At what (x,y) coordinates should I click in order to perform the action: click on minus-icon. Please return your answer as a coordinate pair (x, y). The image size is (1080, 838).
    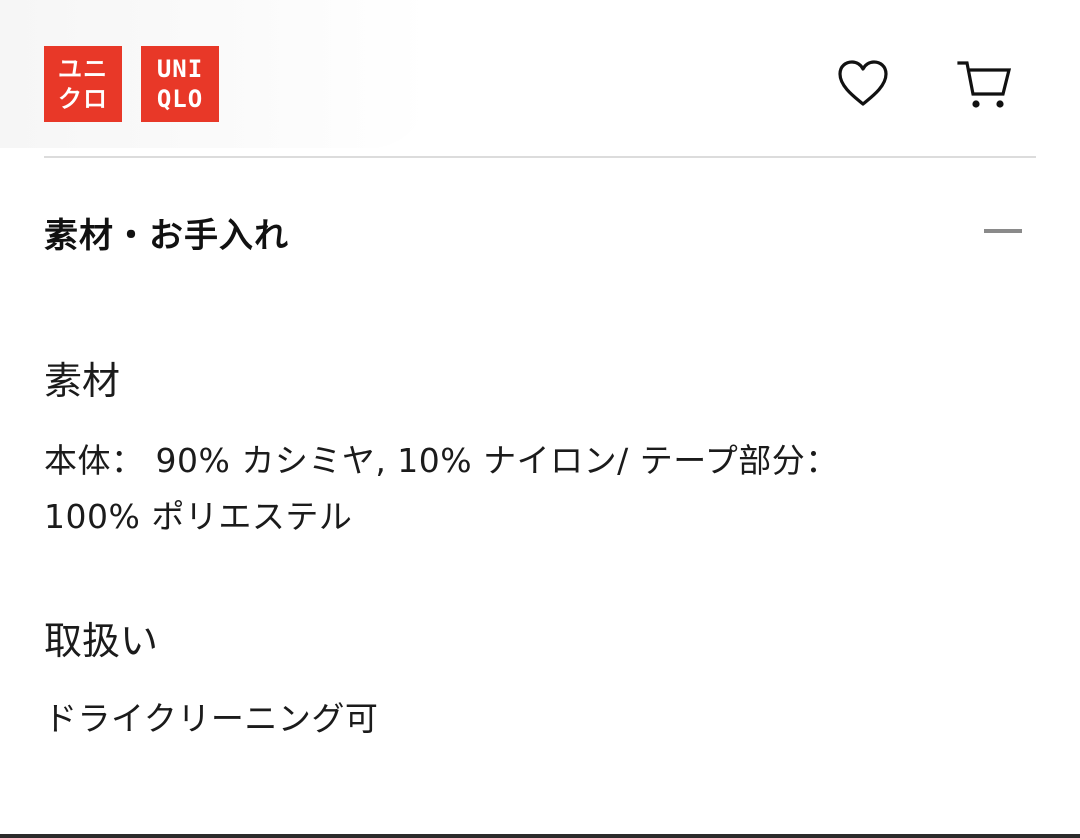
    Looking at the image, I should click on (1003, 231).